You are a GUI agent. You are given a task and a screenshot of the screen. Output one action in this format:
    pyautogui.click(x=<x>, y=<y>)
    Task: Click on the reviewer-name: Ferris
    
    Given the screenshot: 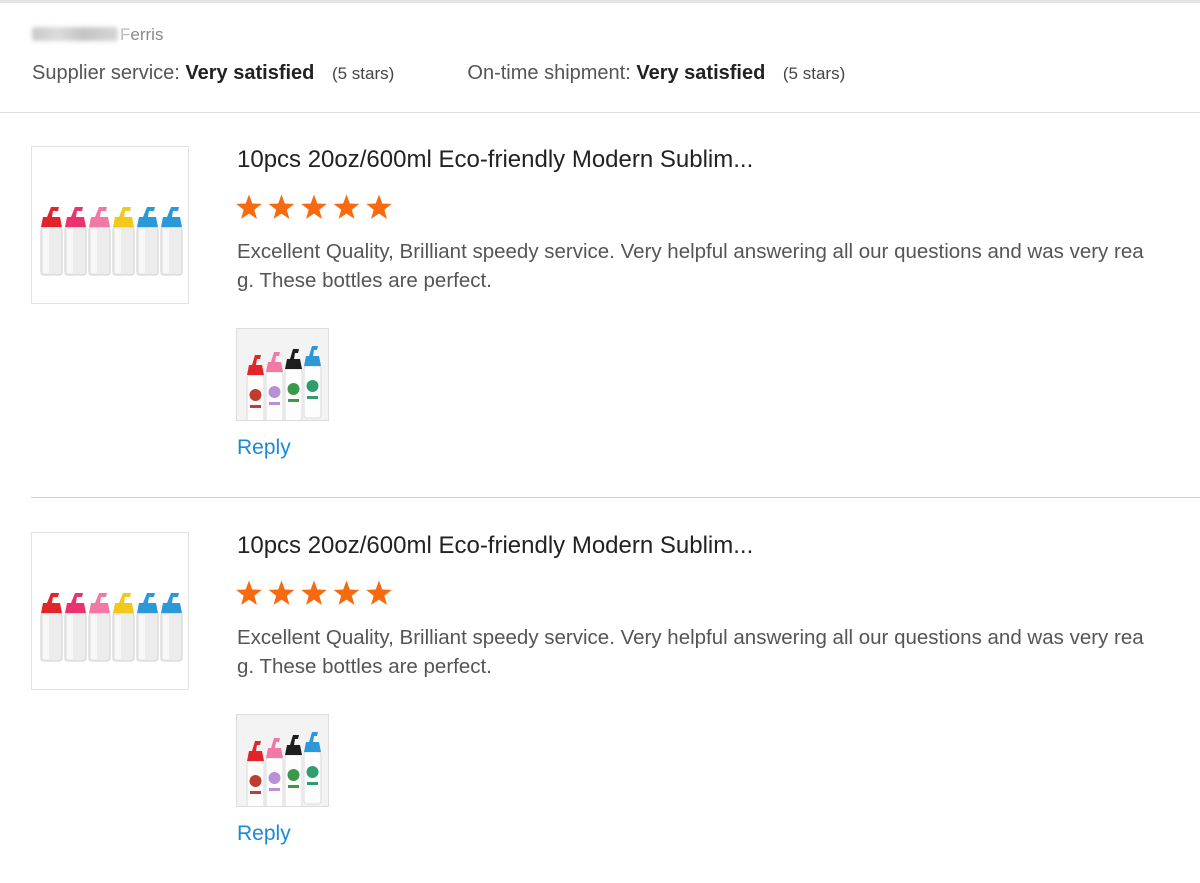 What is the action you would take?
    pyautogui.click(x=97, y=35)
    